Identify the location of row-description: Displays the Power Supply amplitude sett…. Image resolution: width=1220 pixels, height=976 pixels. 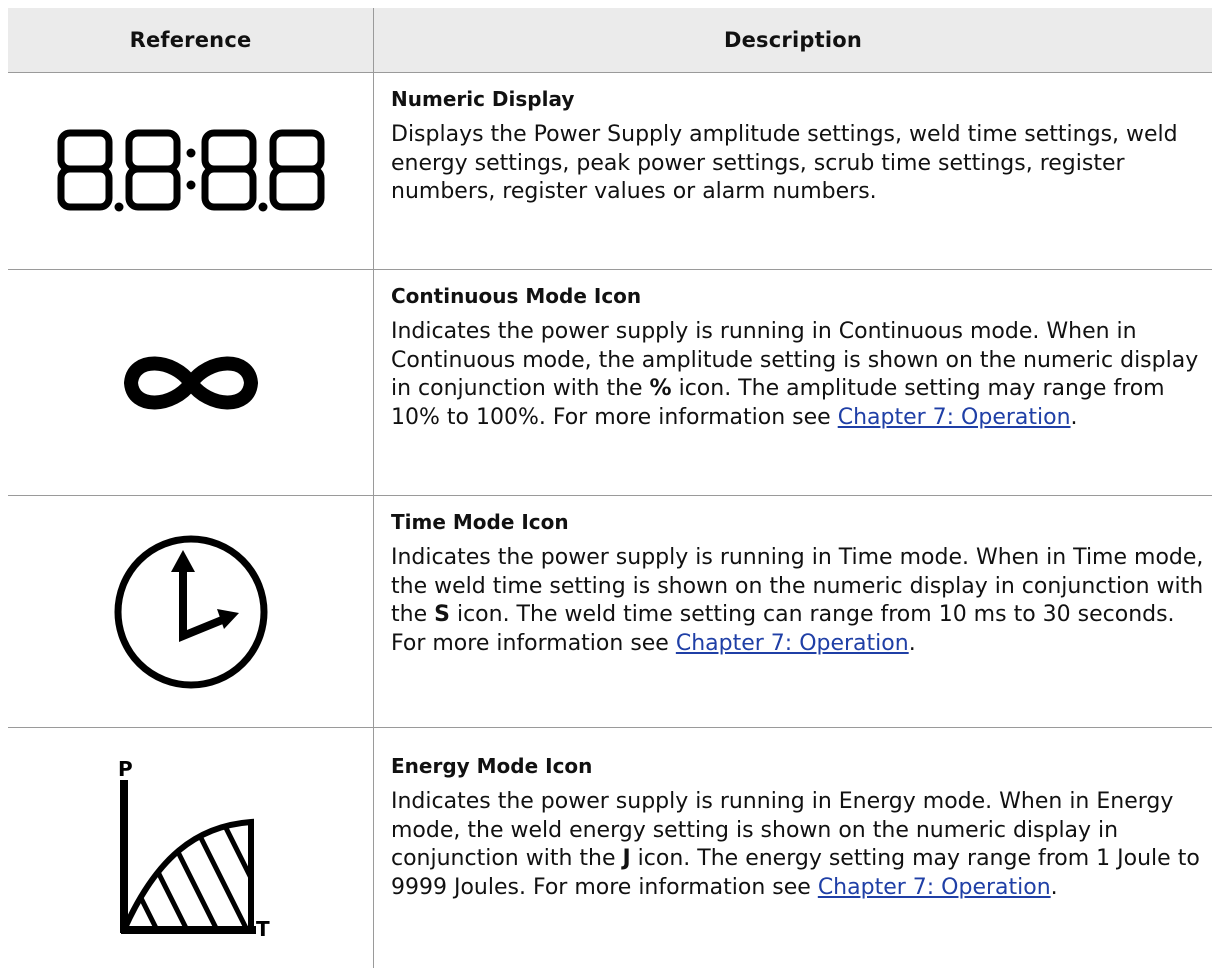
(784, 163).